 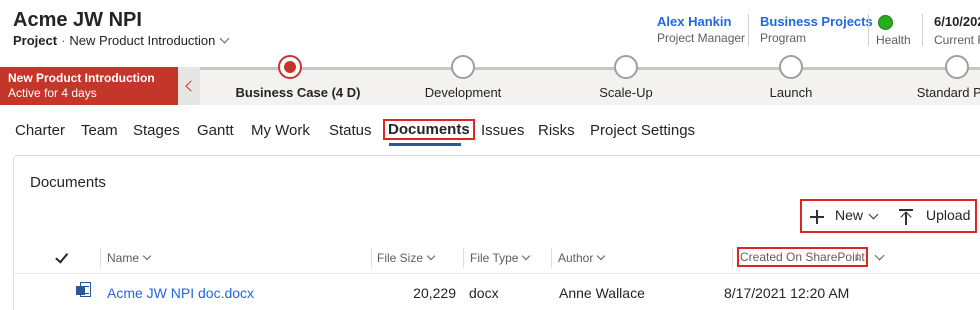 What do you see at coordinates (885, 22) in the screenshot?
I see `health-status-icon` at bounding box center [885, 22].